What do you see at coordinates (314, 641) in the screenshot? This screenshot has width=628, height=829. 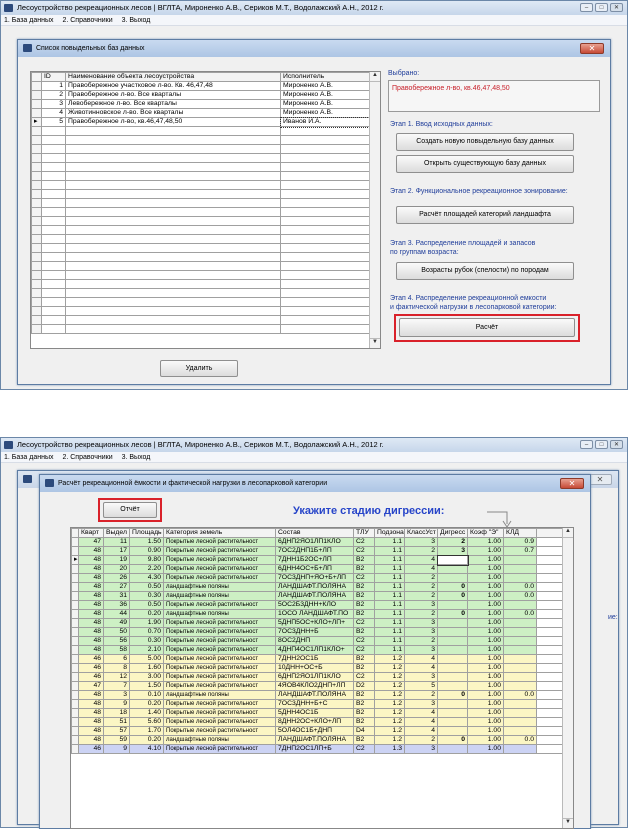 I see `cell-composition: 8ОС2ДНП` at bounding box center [314, 641].